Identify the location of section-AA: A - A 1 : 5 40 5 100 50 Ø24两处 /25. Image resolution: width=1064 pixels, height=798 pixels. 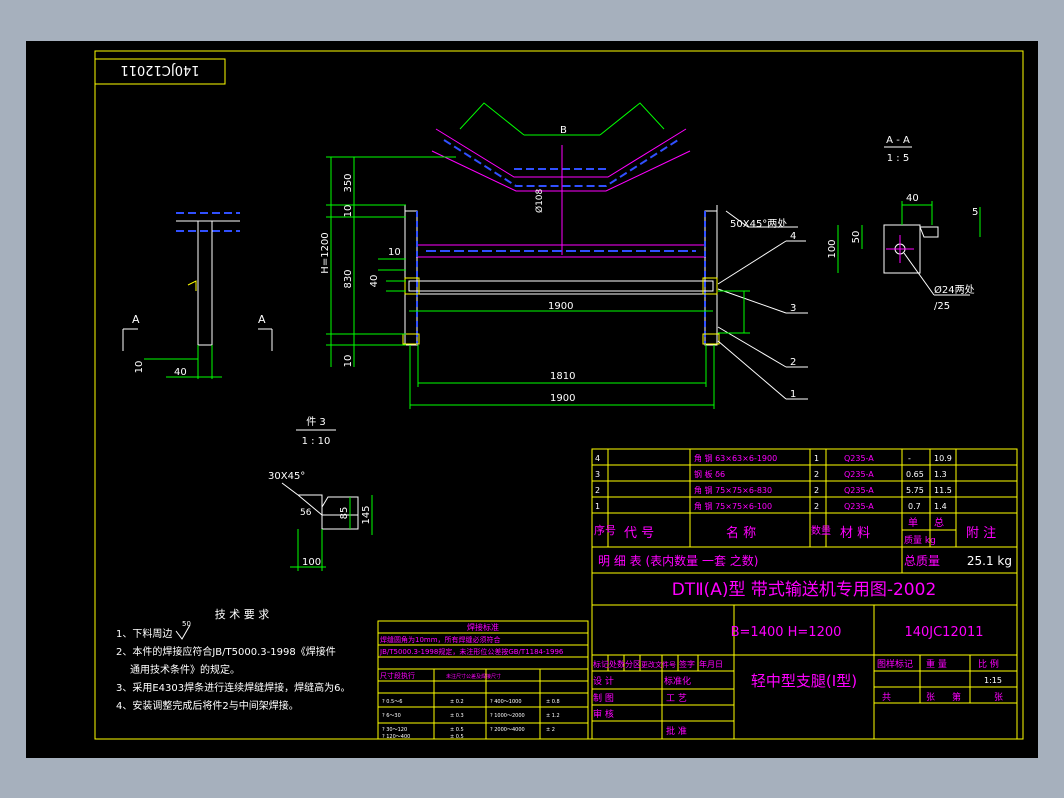
(904, 223).